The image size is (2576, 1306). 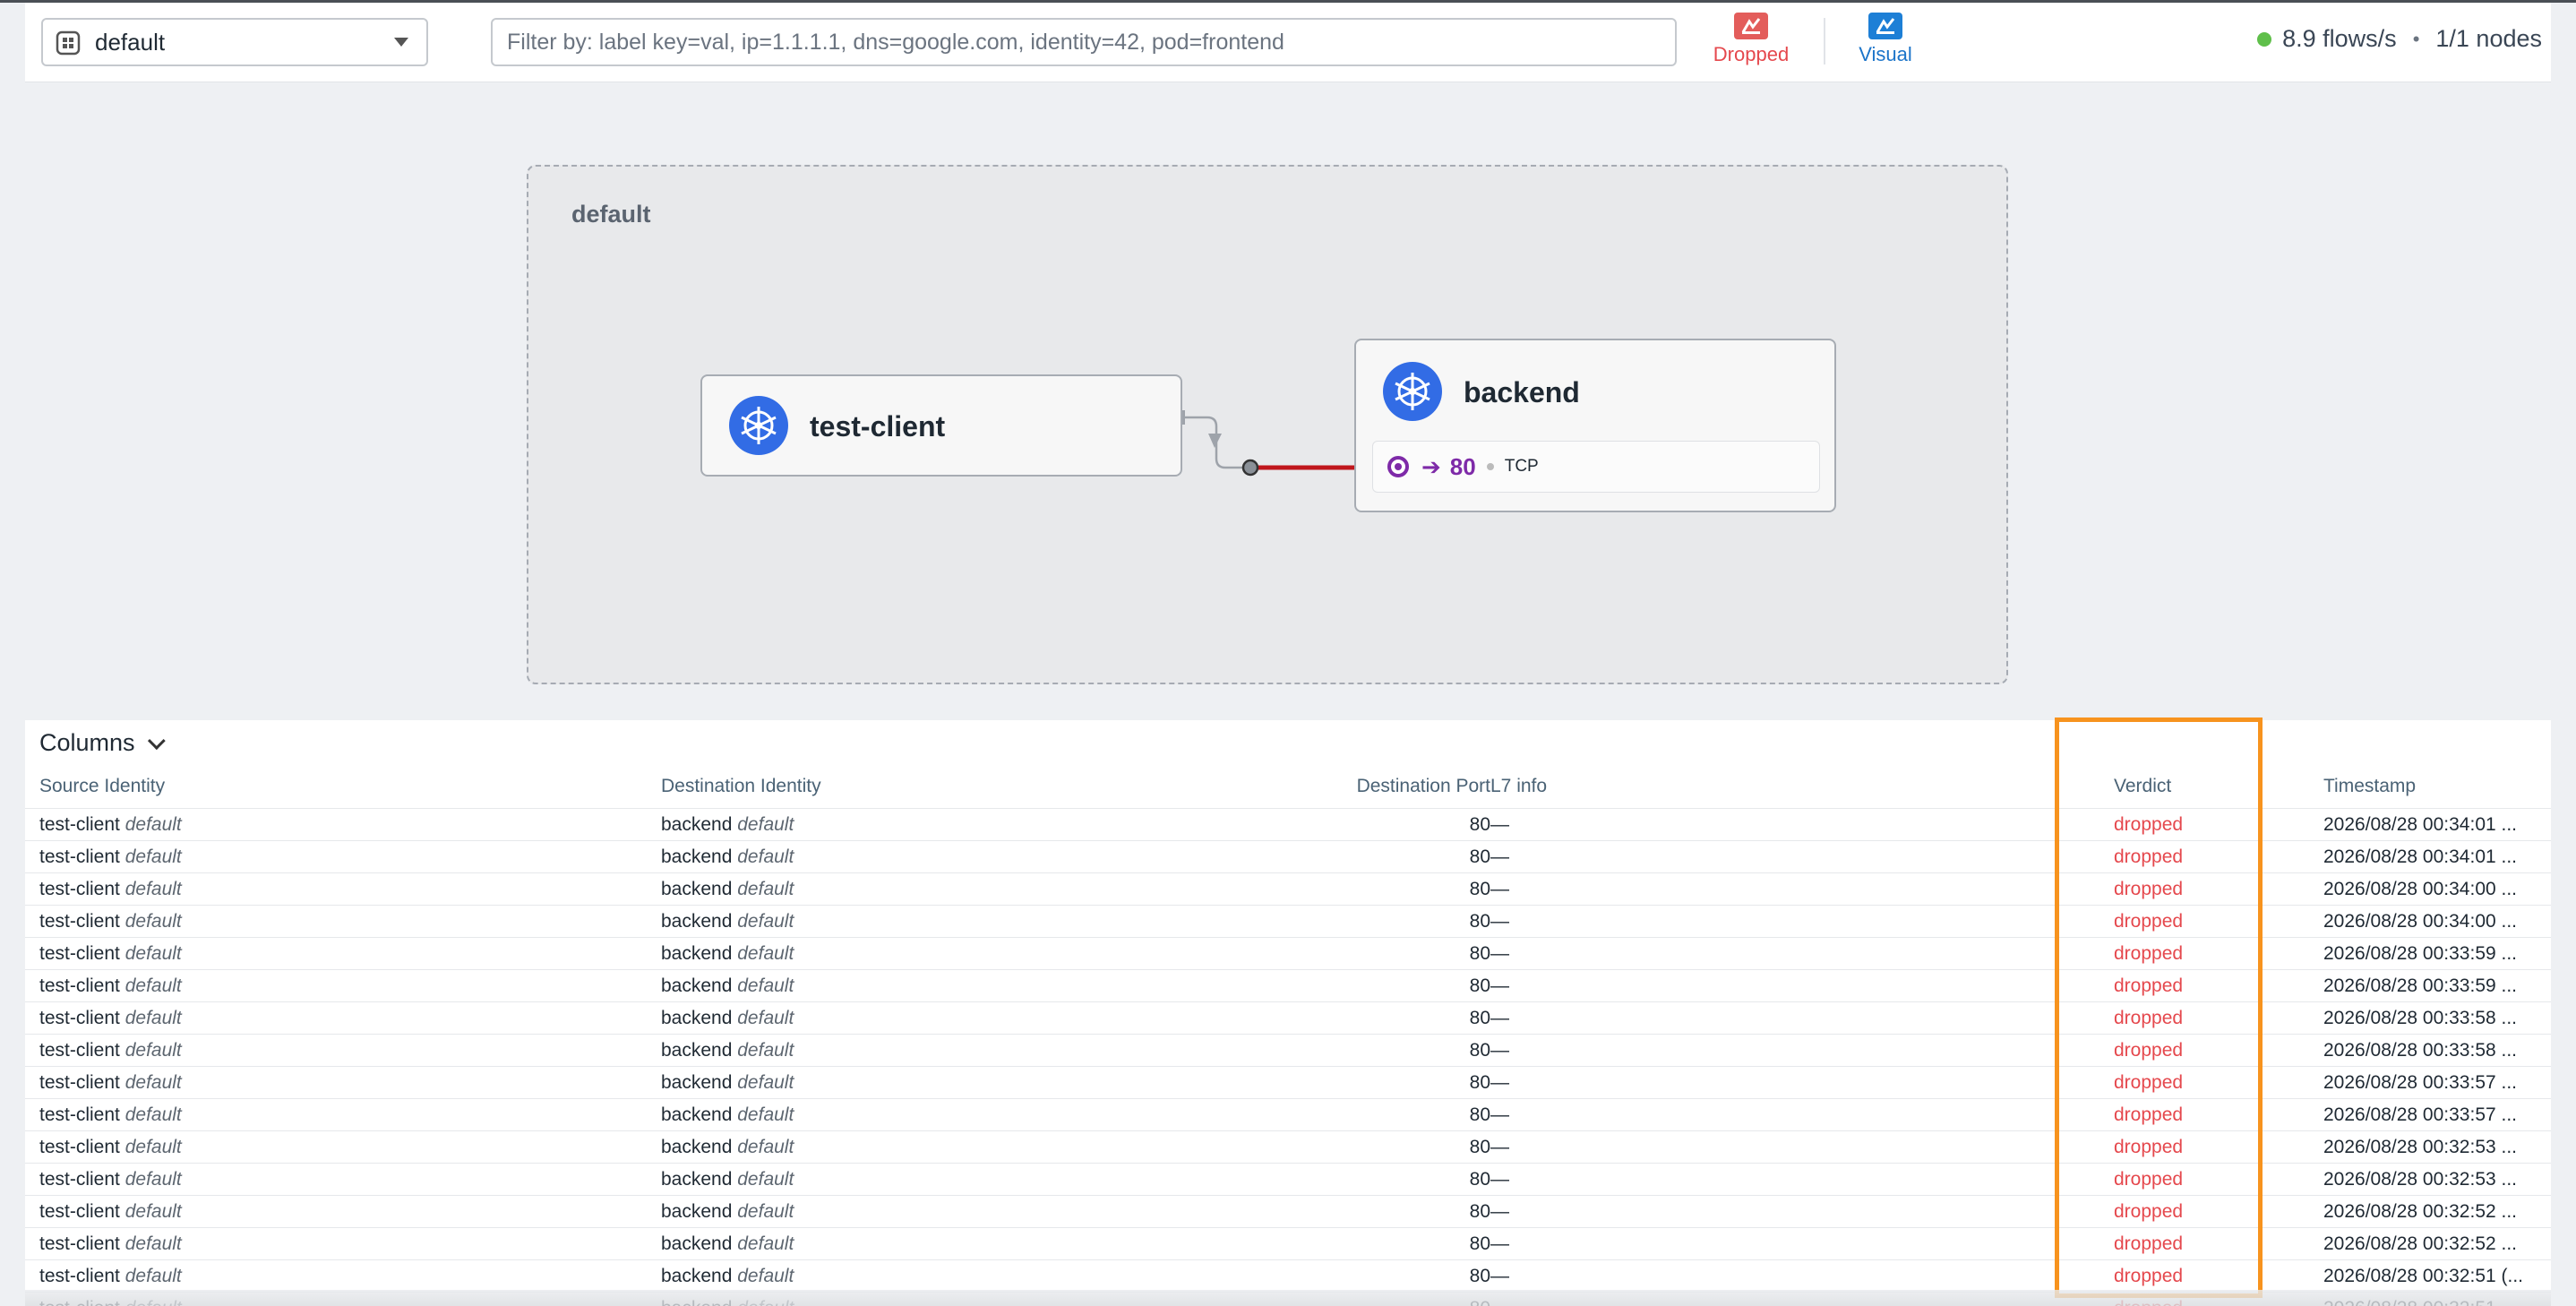 What do you see at coordinates (102, 743) in the screenshot?
I see `columns-button: Columns` at bounding box center [102, 743].